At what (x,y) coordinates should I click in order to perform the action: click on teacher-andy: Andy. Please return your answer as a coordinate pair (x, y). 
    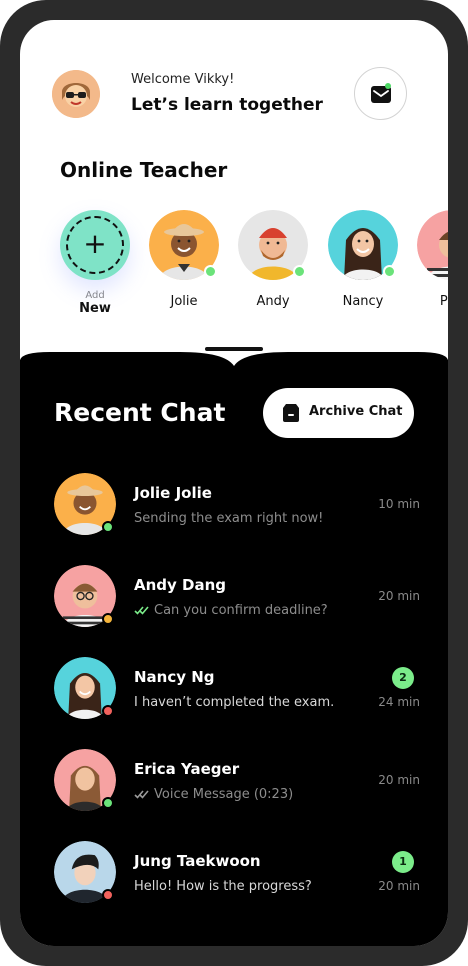
    Looking at the image, I should click on (273, 259).